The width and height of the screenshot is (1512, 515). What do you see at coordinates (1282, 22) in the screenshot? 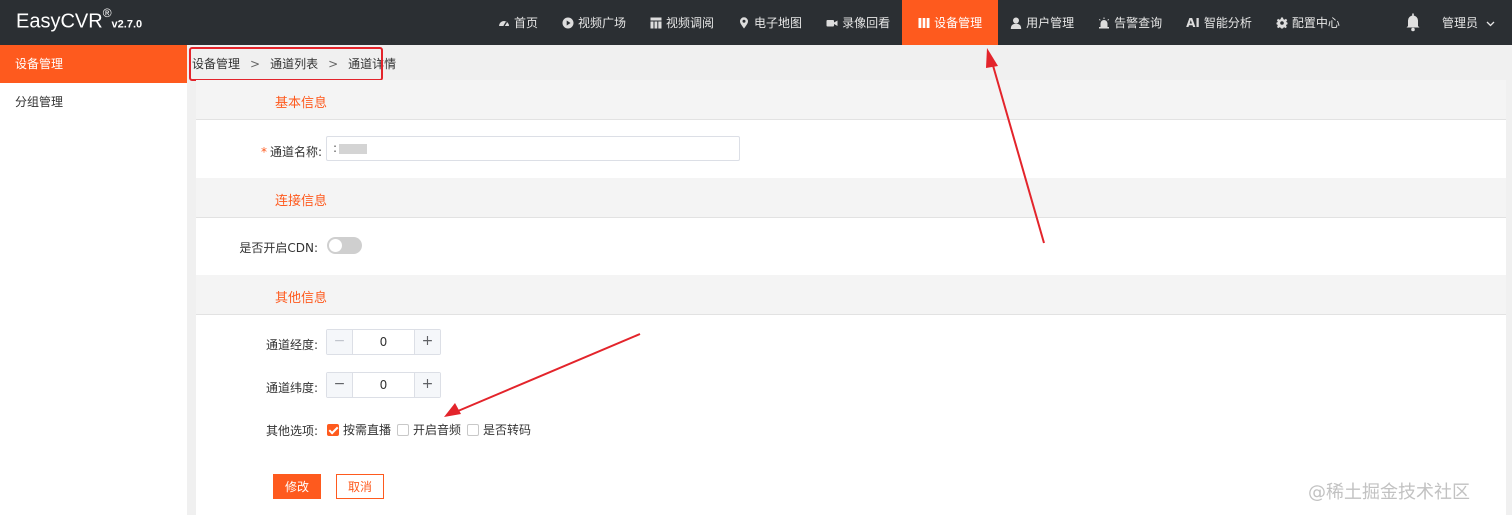
I see `gear-icon` at bounding box center [1282, 22].